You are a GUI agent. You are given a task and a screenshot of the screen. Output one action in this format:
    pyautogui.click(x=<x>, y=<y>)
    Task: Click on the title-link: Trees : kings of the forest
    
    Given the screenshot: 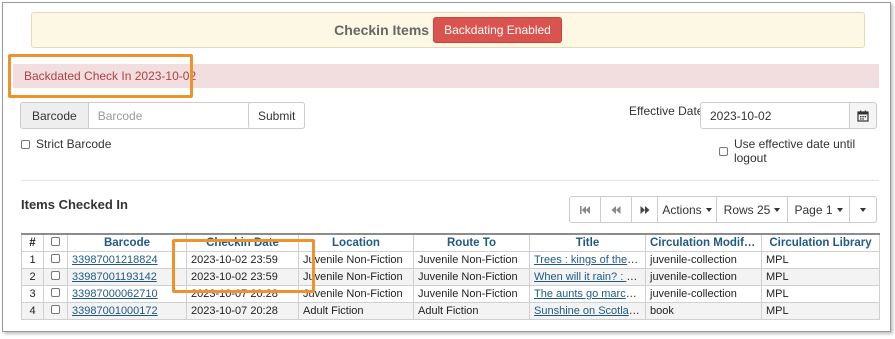 What is the action you would take?
    pyautogui.click(x=589, y=260)
    